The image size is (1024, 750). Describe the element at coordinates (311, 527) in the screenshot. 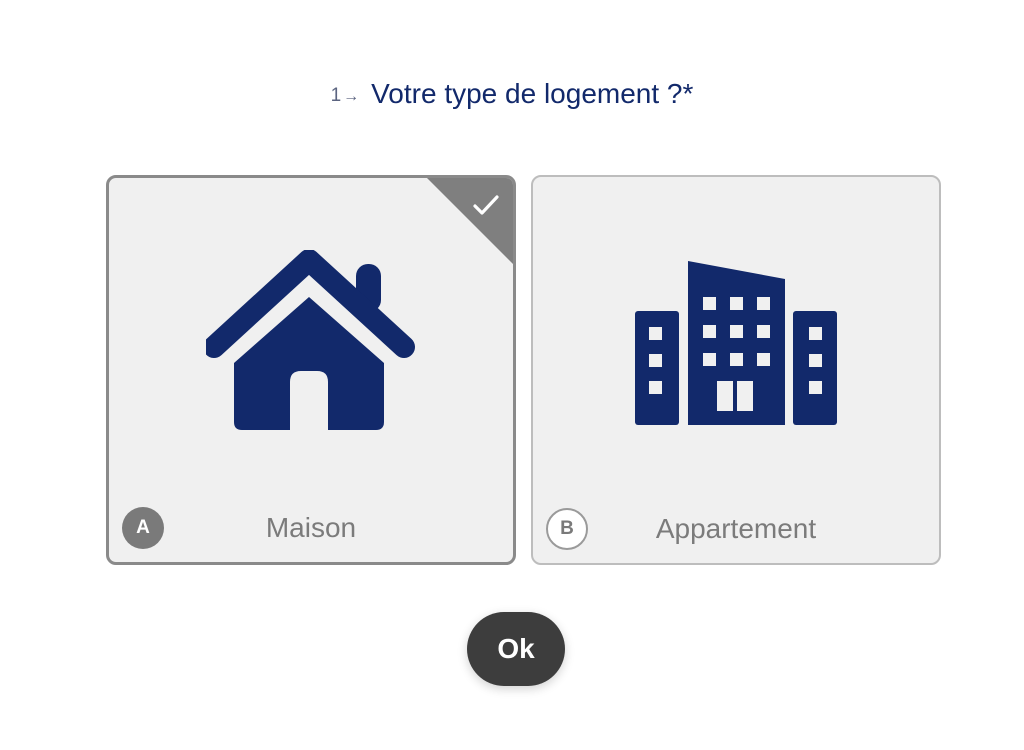

I see `choice-label-maison: Maison` at that location.